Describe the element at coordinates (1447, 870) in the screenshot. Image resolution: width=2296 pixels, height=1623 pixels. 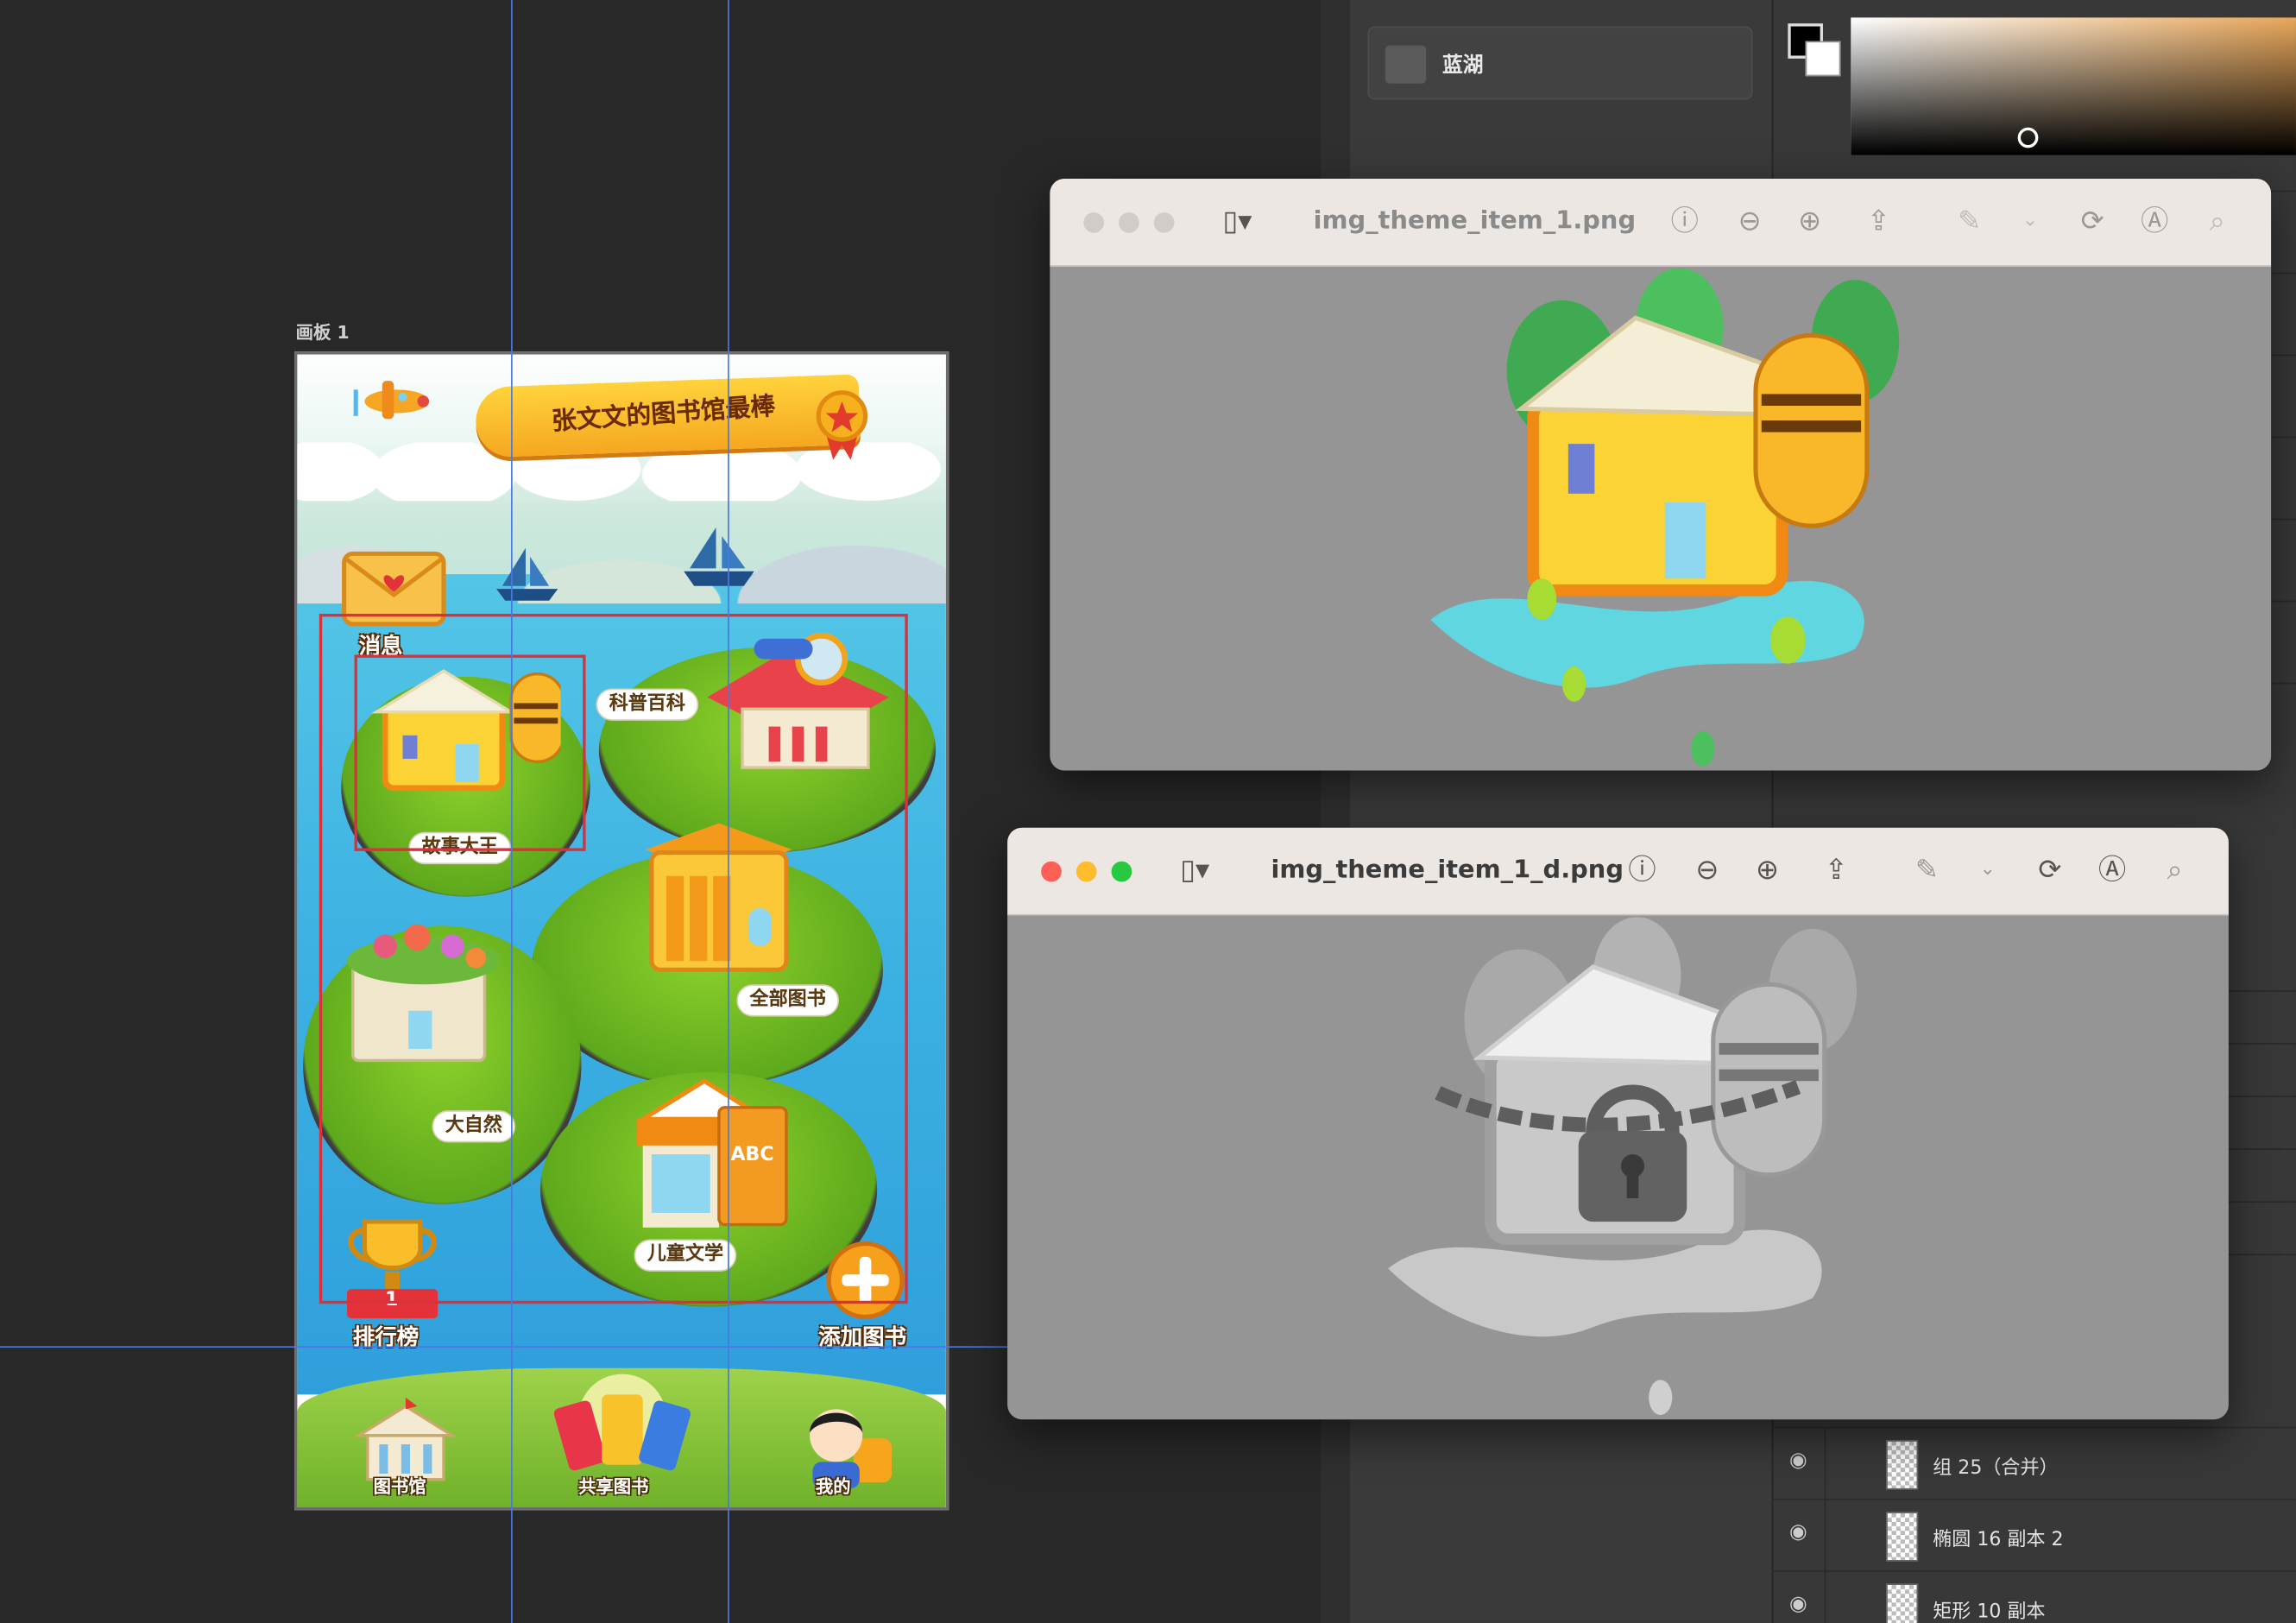
I see `window-title: img_theme_item_1_d.png` at that location.